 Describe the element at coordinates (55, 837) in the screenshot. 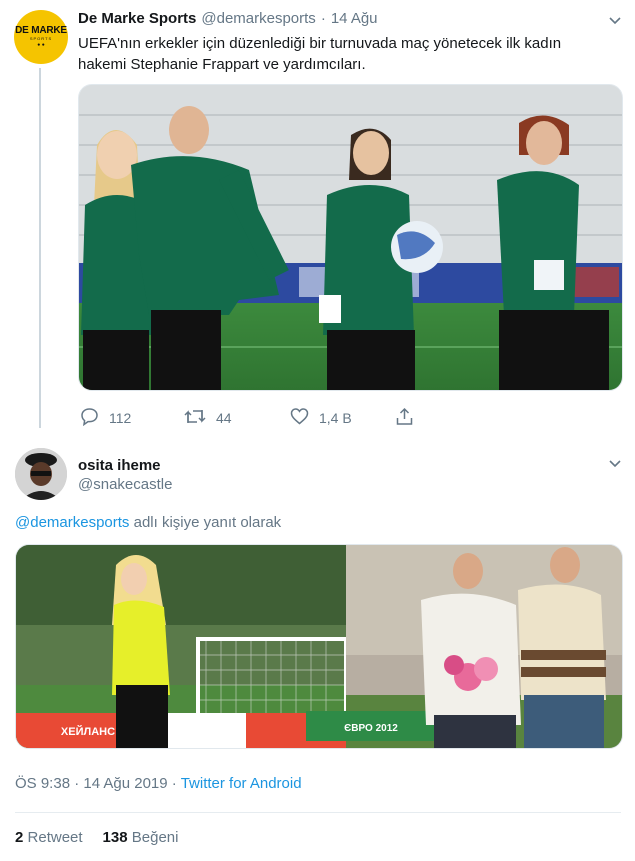

I see `retweet-stat-label: Retweet` at that location.